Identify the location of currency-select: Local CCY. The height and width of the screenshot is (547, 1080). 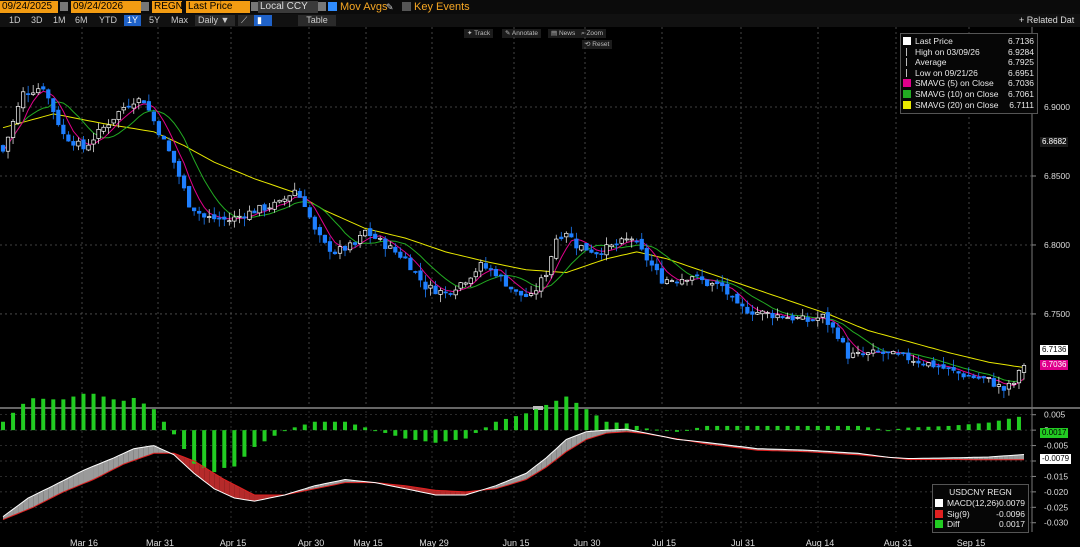
(288, 7).